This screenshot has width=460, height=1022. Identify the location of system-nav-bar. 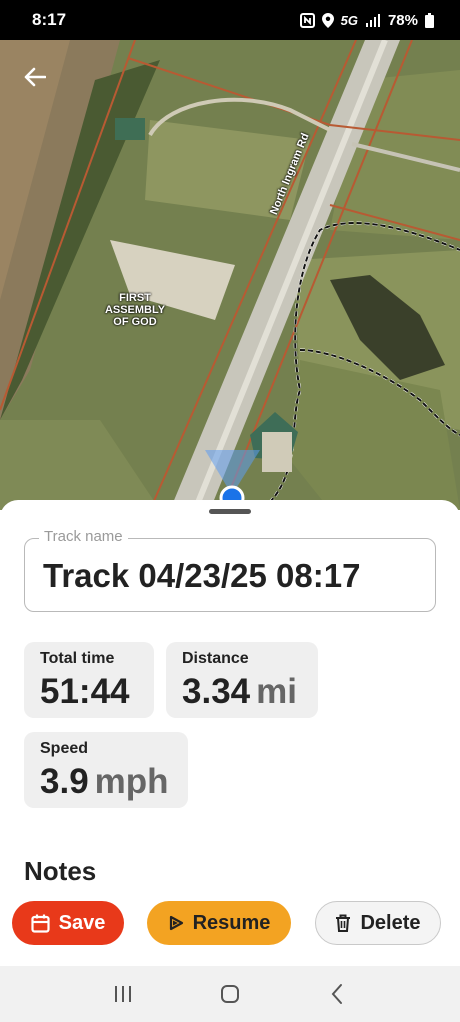
(230, 994).